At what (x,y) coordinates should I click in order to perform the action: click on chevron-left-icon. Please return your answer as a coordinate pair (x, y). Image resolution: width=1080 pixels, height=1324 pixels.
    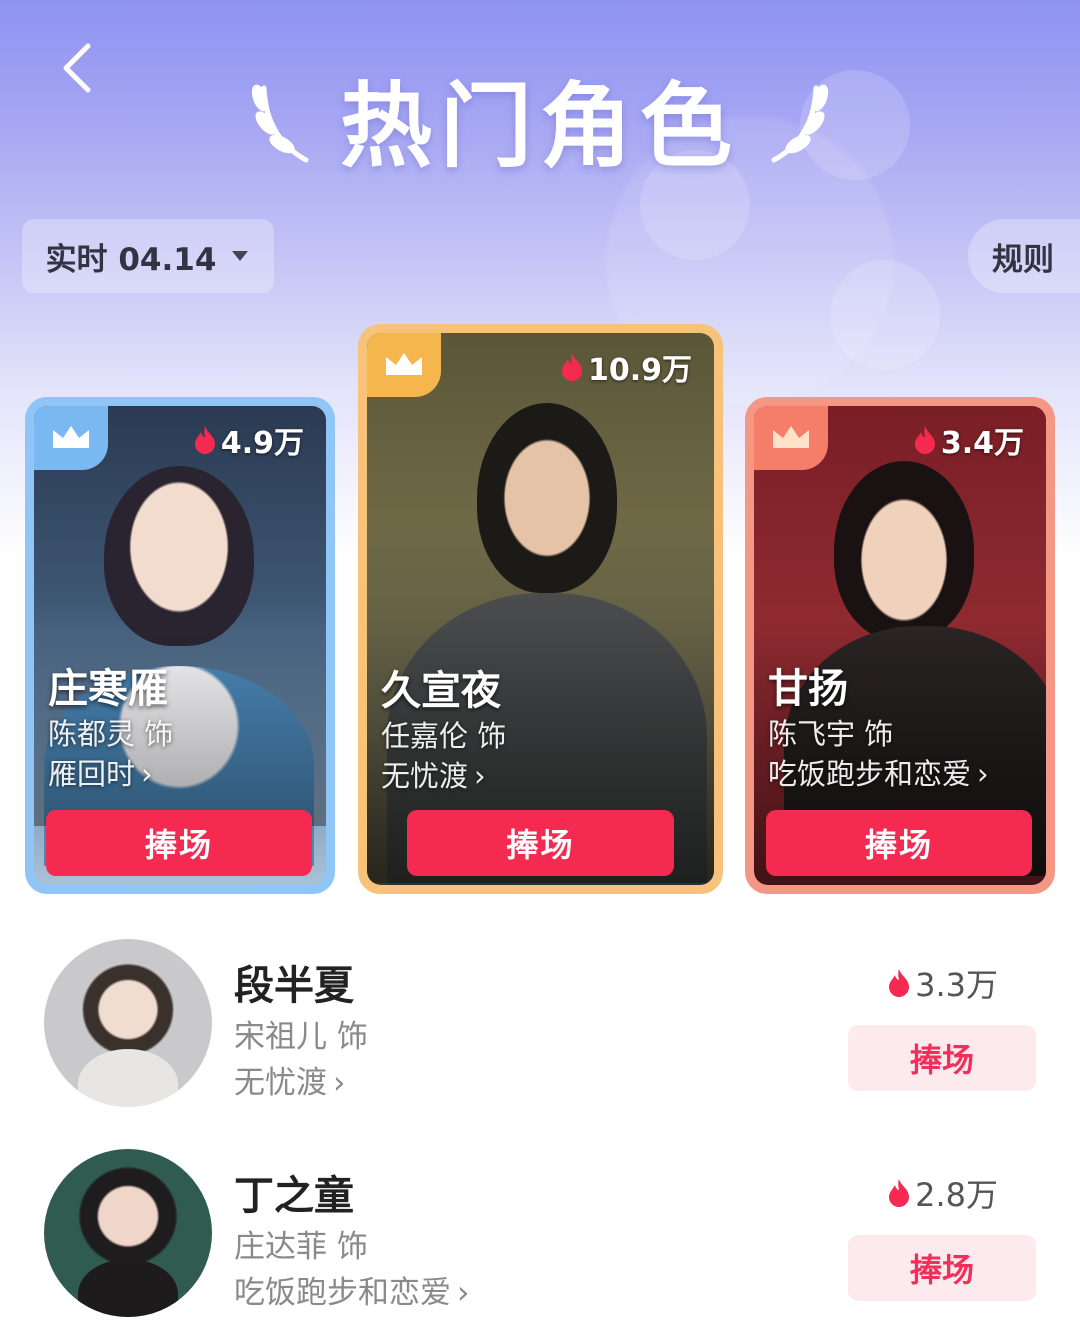
    Looking at the image, I should click on (77, 68).